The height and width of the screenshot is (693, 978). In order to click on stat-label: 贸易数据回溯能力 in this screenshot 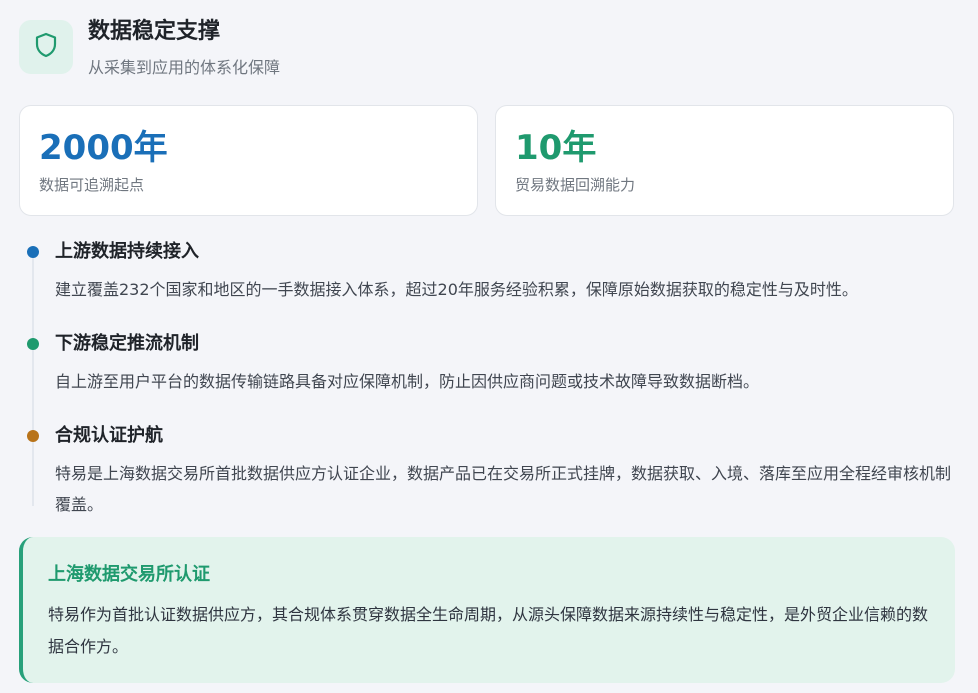, I will do `click(575, 185)`.